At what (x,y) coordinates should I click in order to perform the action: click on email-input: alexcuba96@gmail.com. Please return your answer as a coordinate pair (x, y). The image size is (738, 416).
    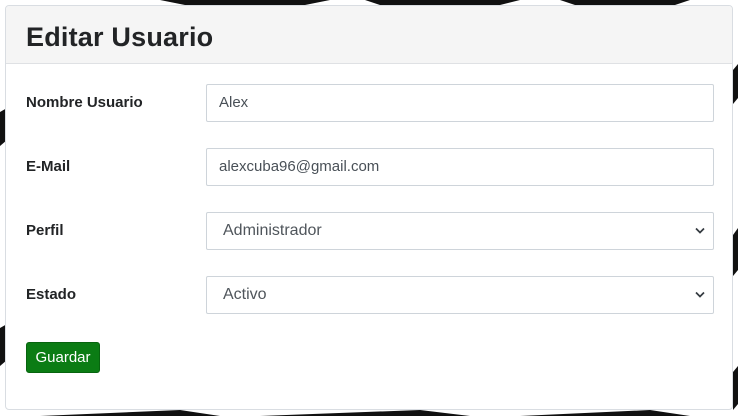
    Looking at the image, I should click on (460, 167).